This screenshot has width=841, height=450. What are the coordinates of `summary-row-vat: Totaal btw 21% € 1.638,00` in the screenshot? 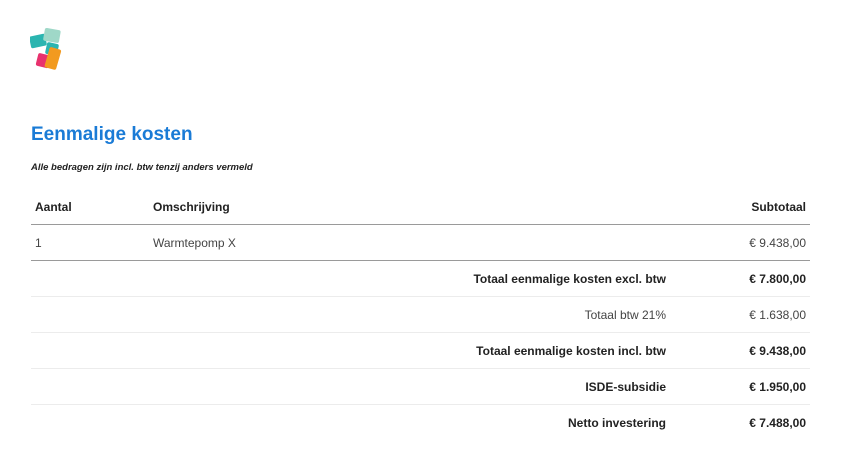 It's located at (420, 315).